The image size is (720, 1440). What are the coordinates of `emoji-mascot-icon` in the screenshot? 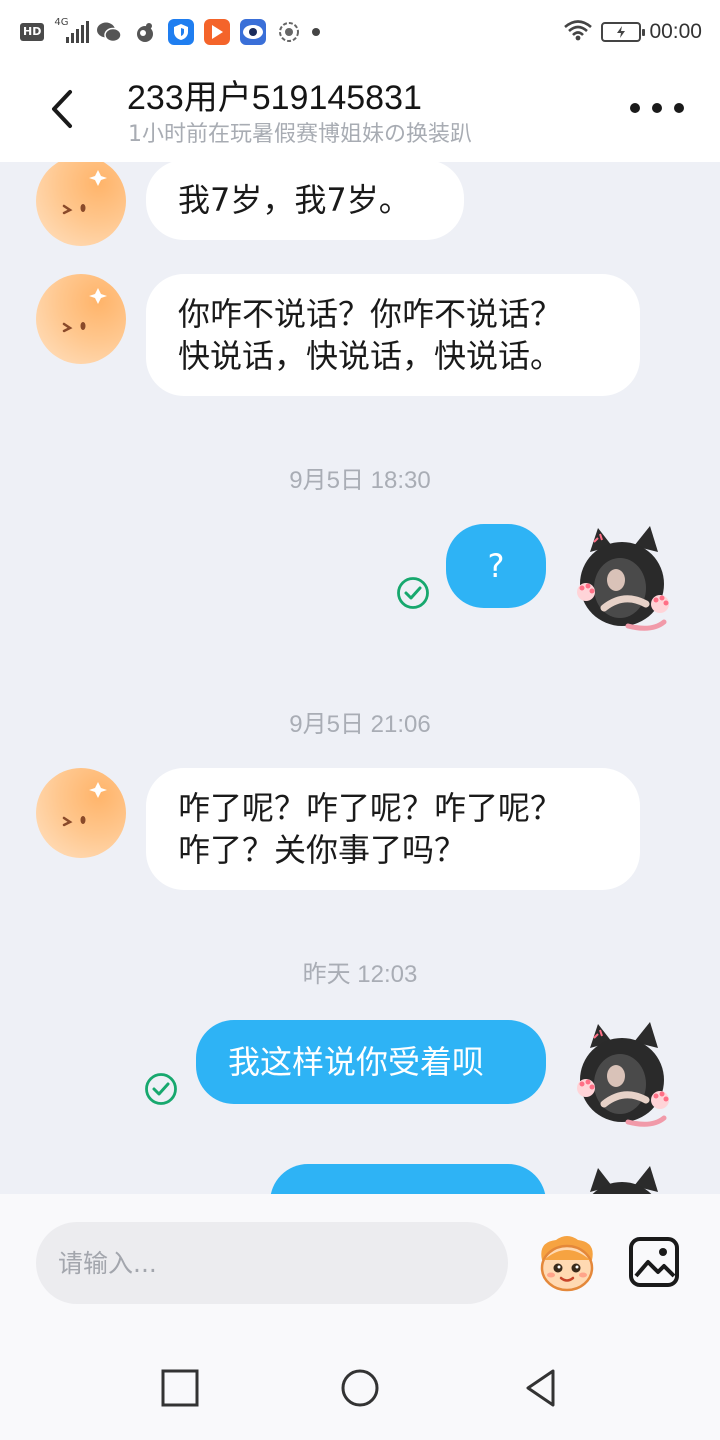 It's located at (567, 1264).